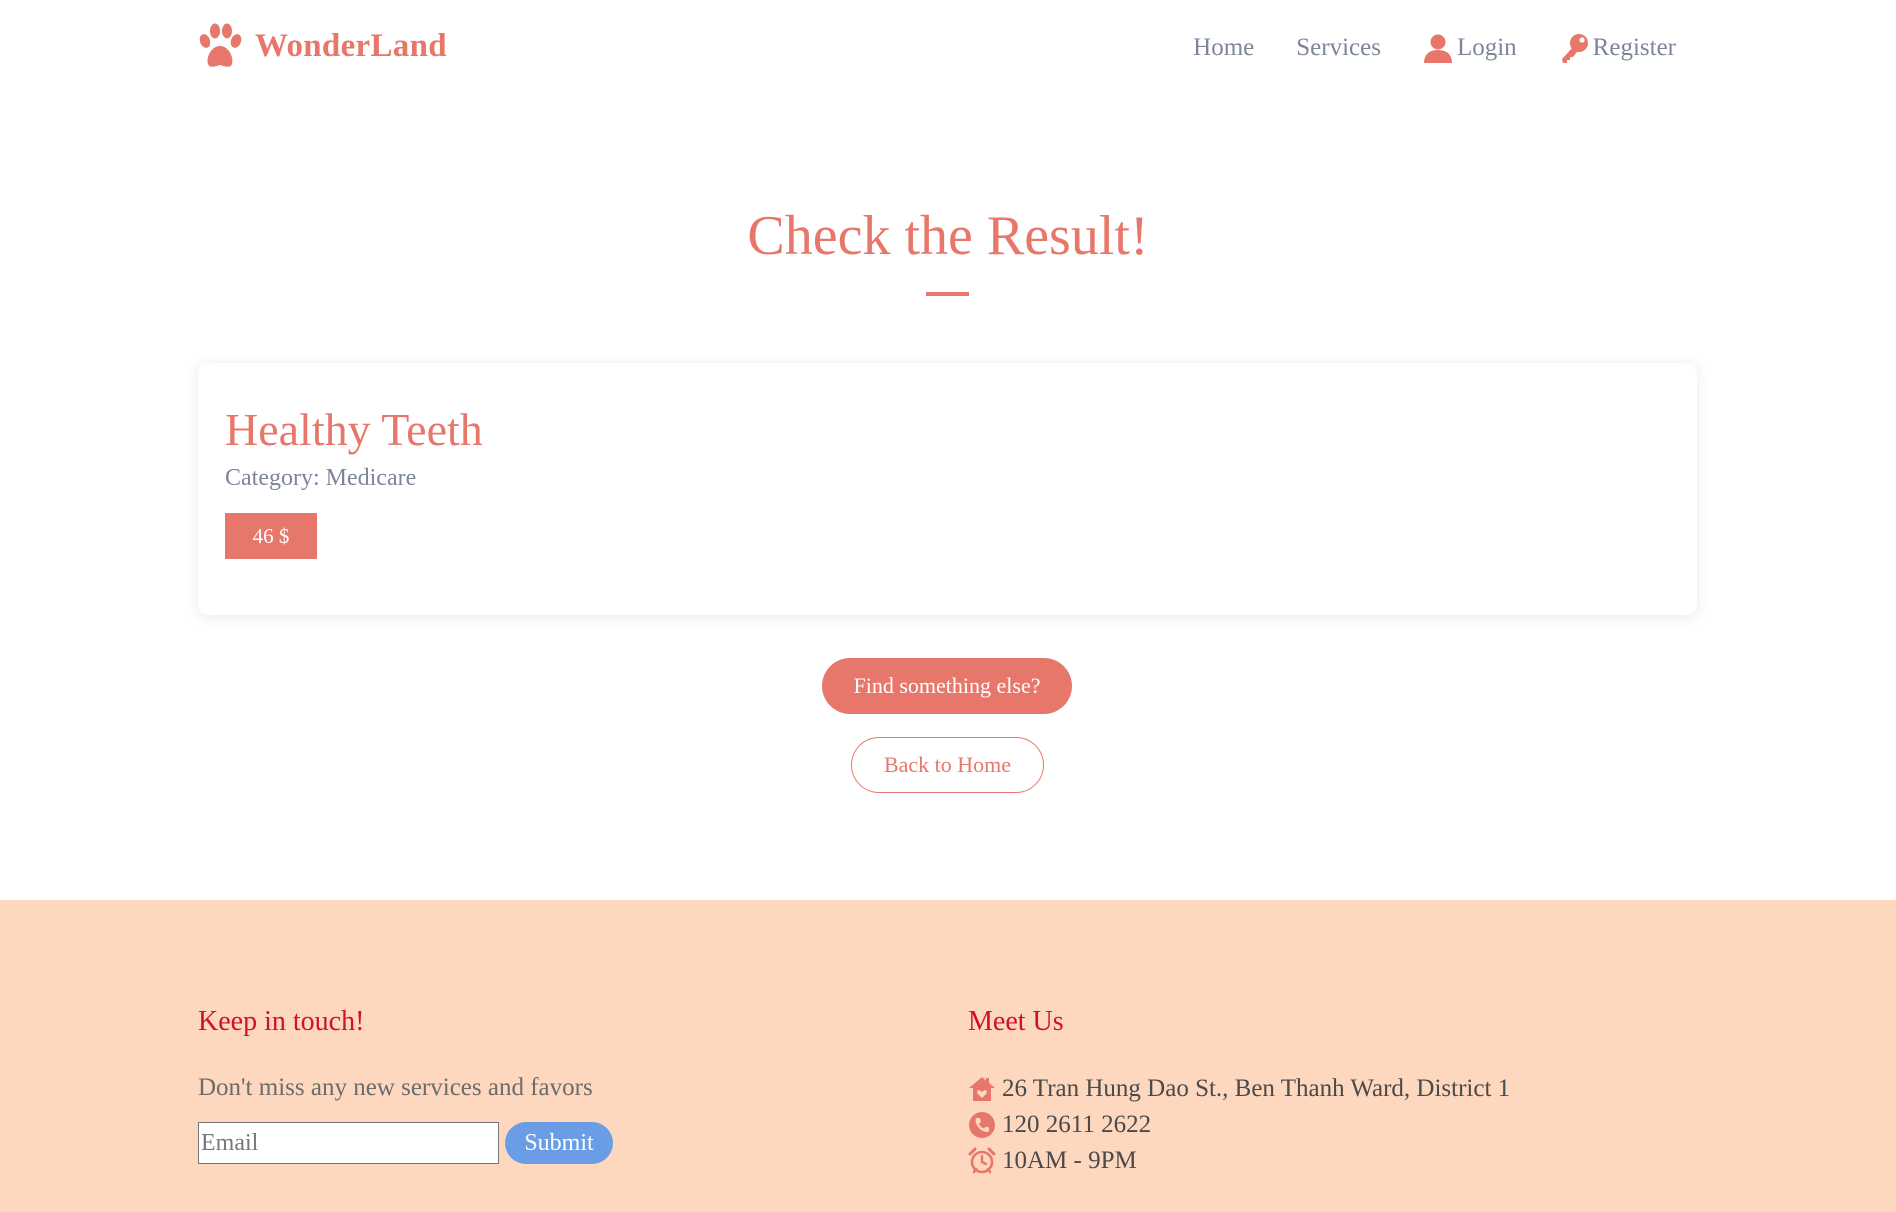 The image size is (1896, 1212). What do you see at coordinates (1634, 47) in the screenshot?
I see `nav-register-label: Register` at bounding box center [1634, 47].